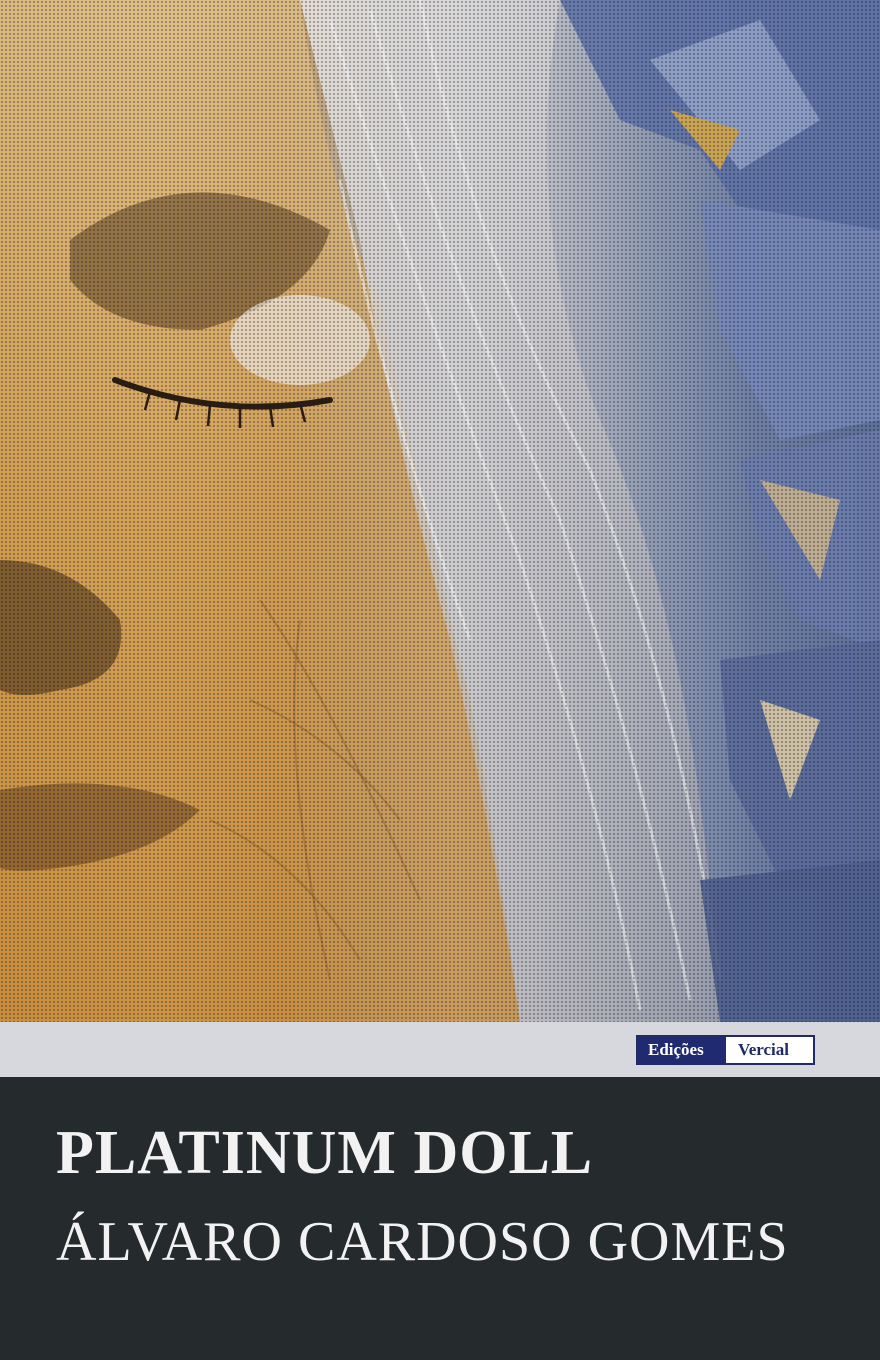 The image size is (880, 1360). Describe the element at coordinates (769, 1050) in the screenshot. I see `publisher-logo-right: Vercial` at that location.